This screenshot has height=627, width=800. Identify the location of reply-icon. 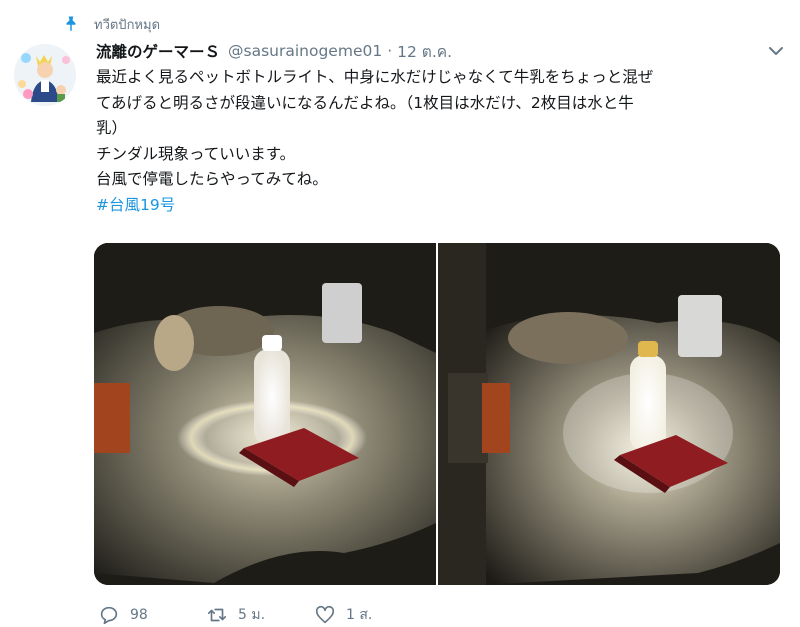
(109, 615).